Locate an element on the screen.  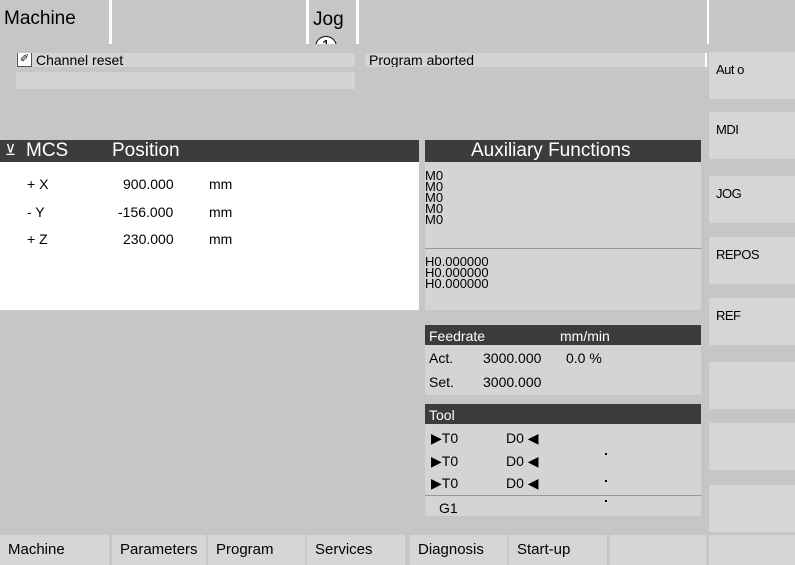
tool-divider is located at coordinates (563, 495).